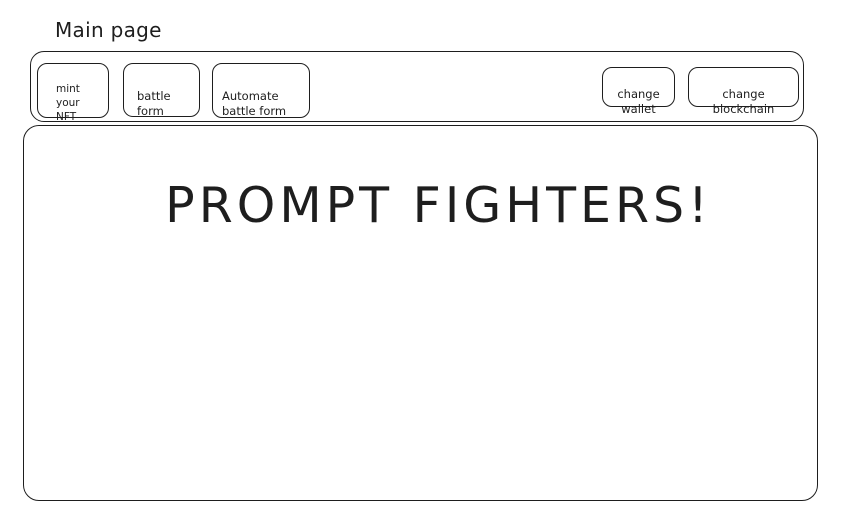  I want to click on automate-battle-form-button: Automate battle form, so click(261, 90).